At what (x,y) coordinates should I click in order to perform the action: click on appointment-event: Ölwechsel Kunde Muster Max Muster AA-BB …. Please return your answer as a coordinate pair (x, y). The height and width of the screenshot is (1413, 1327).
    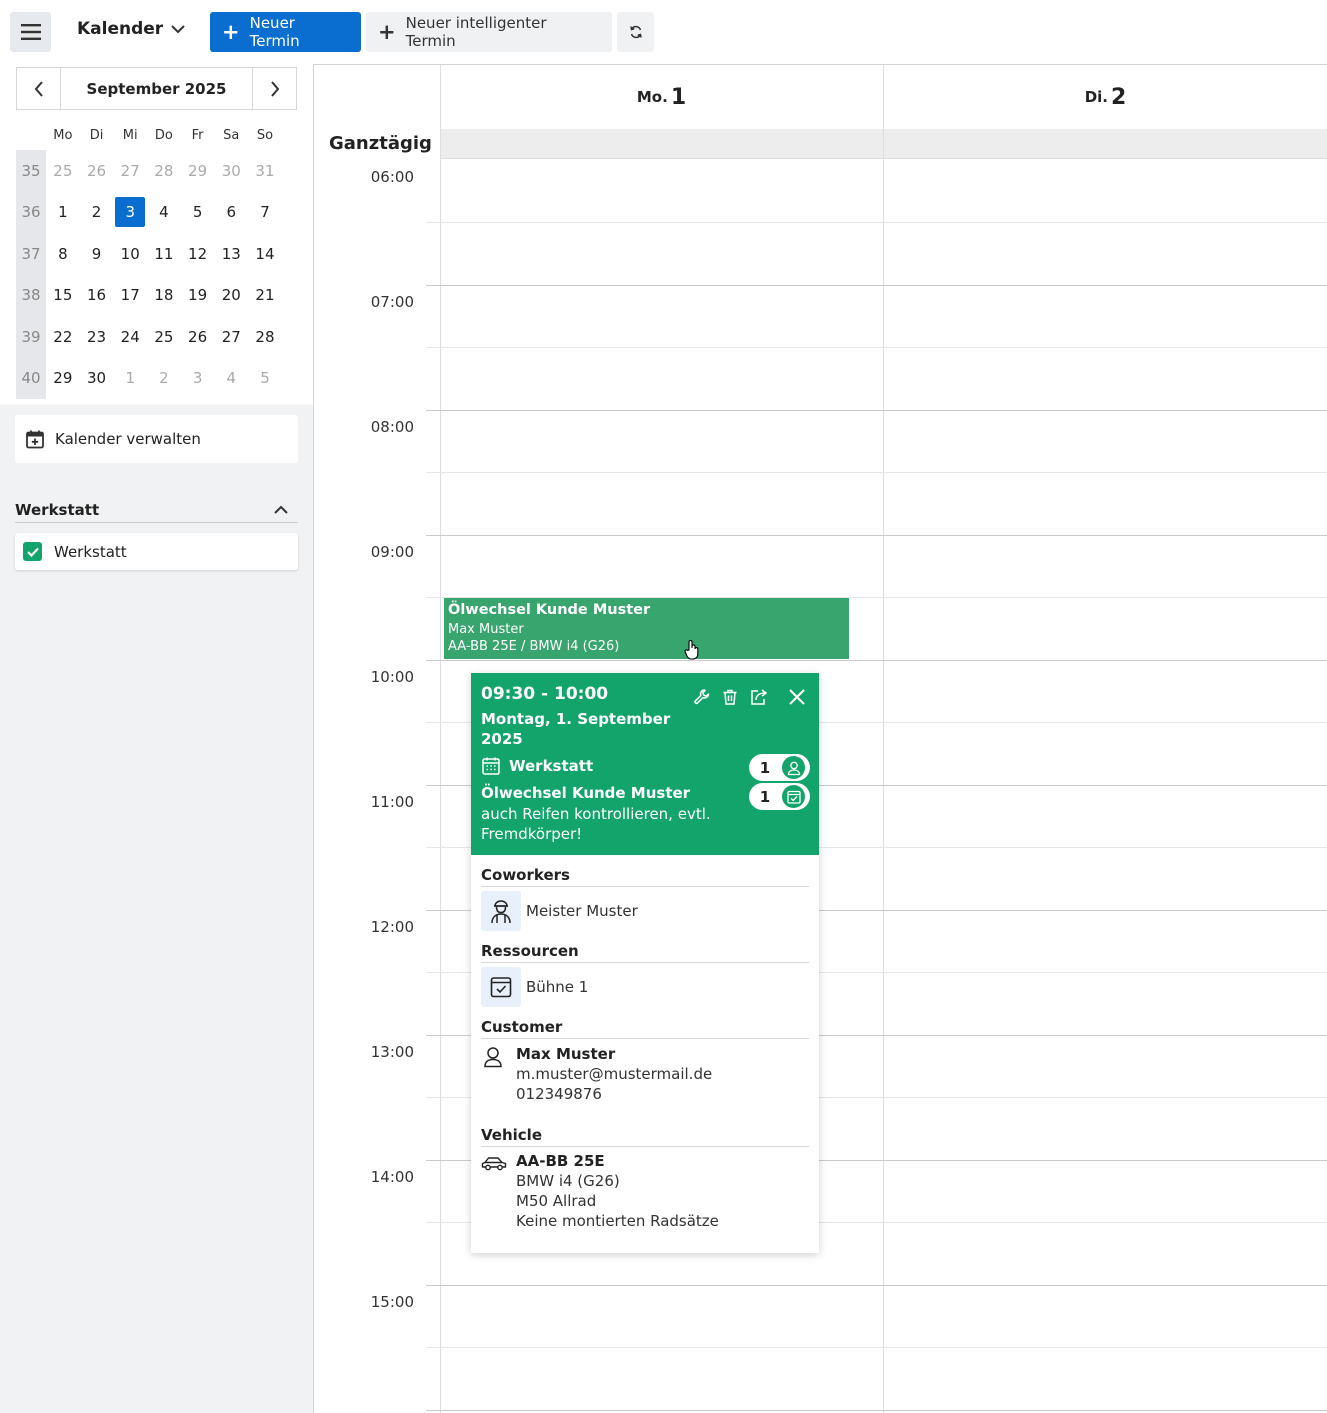
    Looking at the image, I should click on (646, 628).